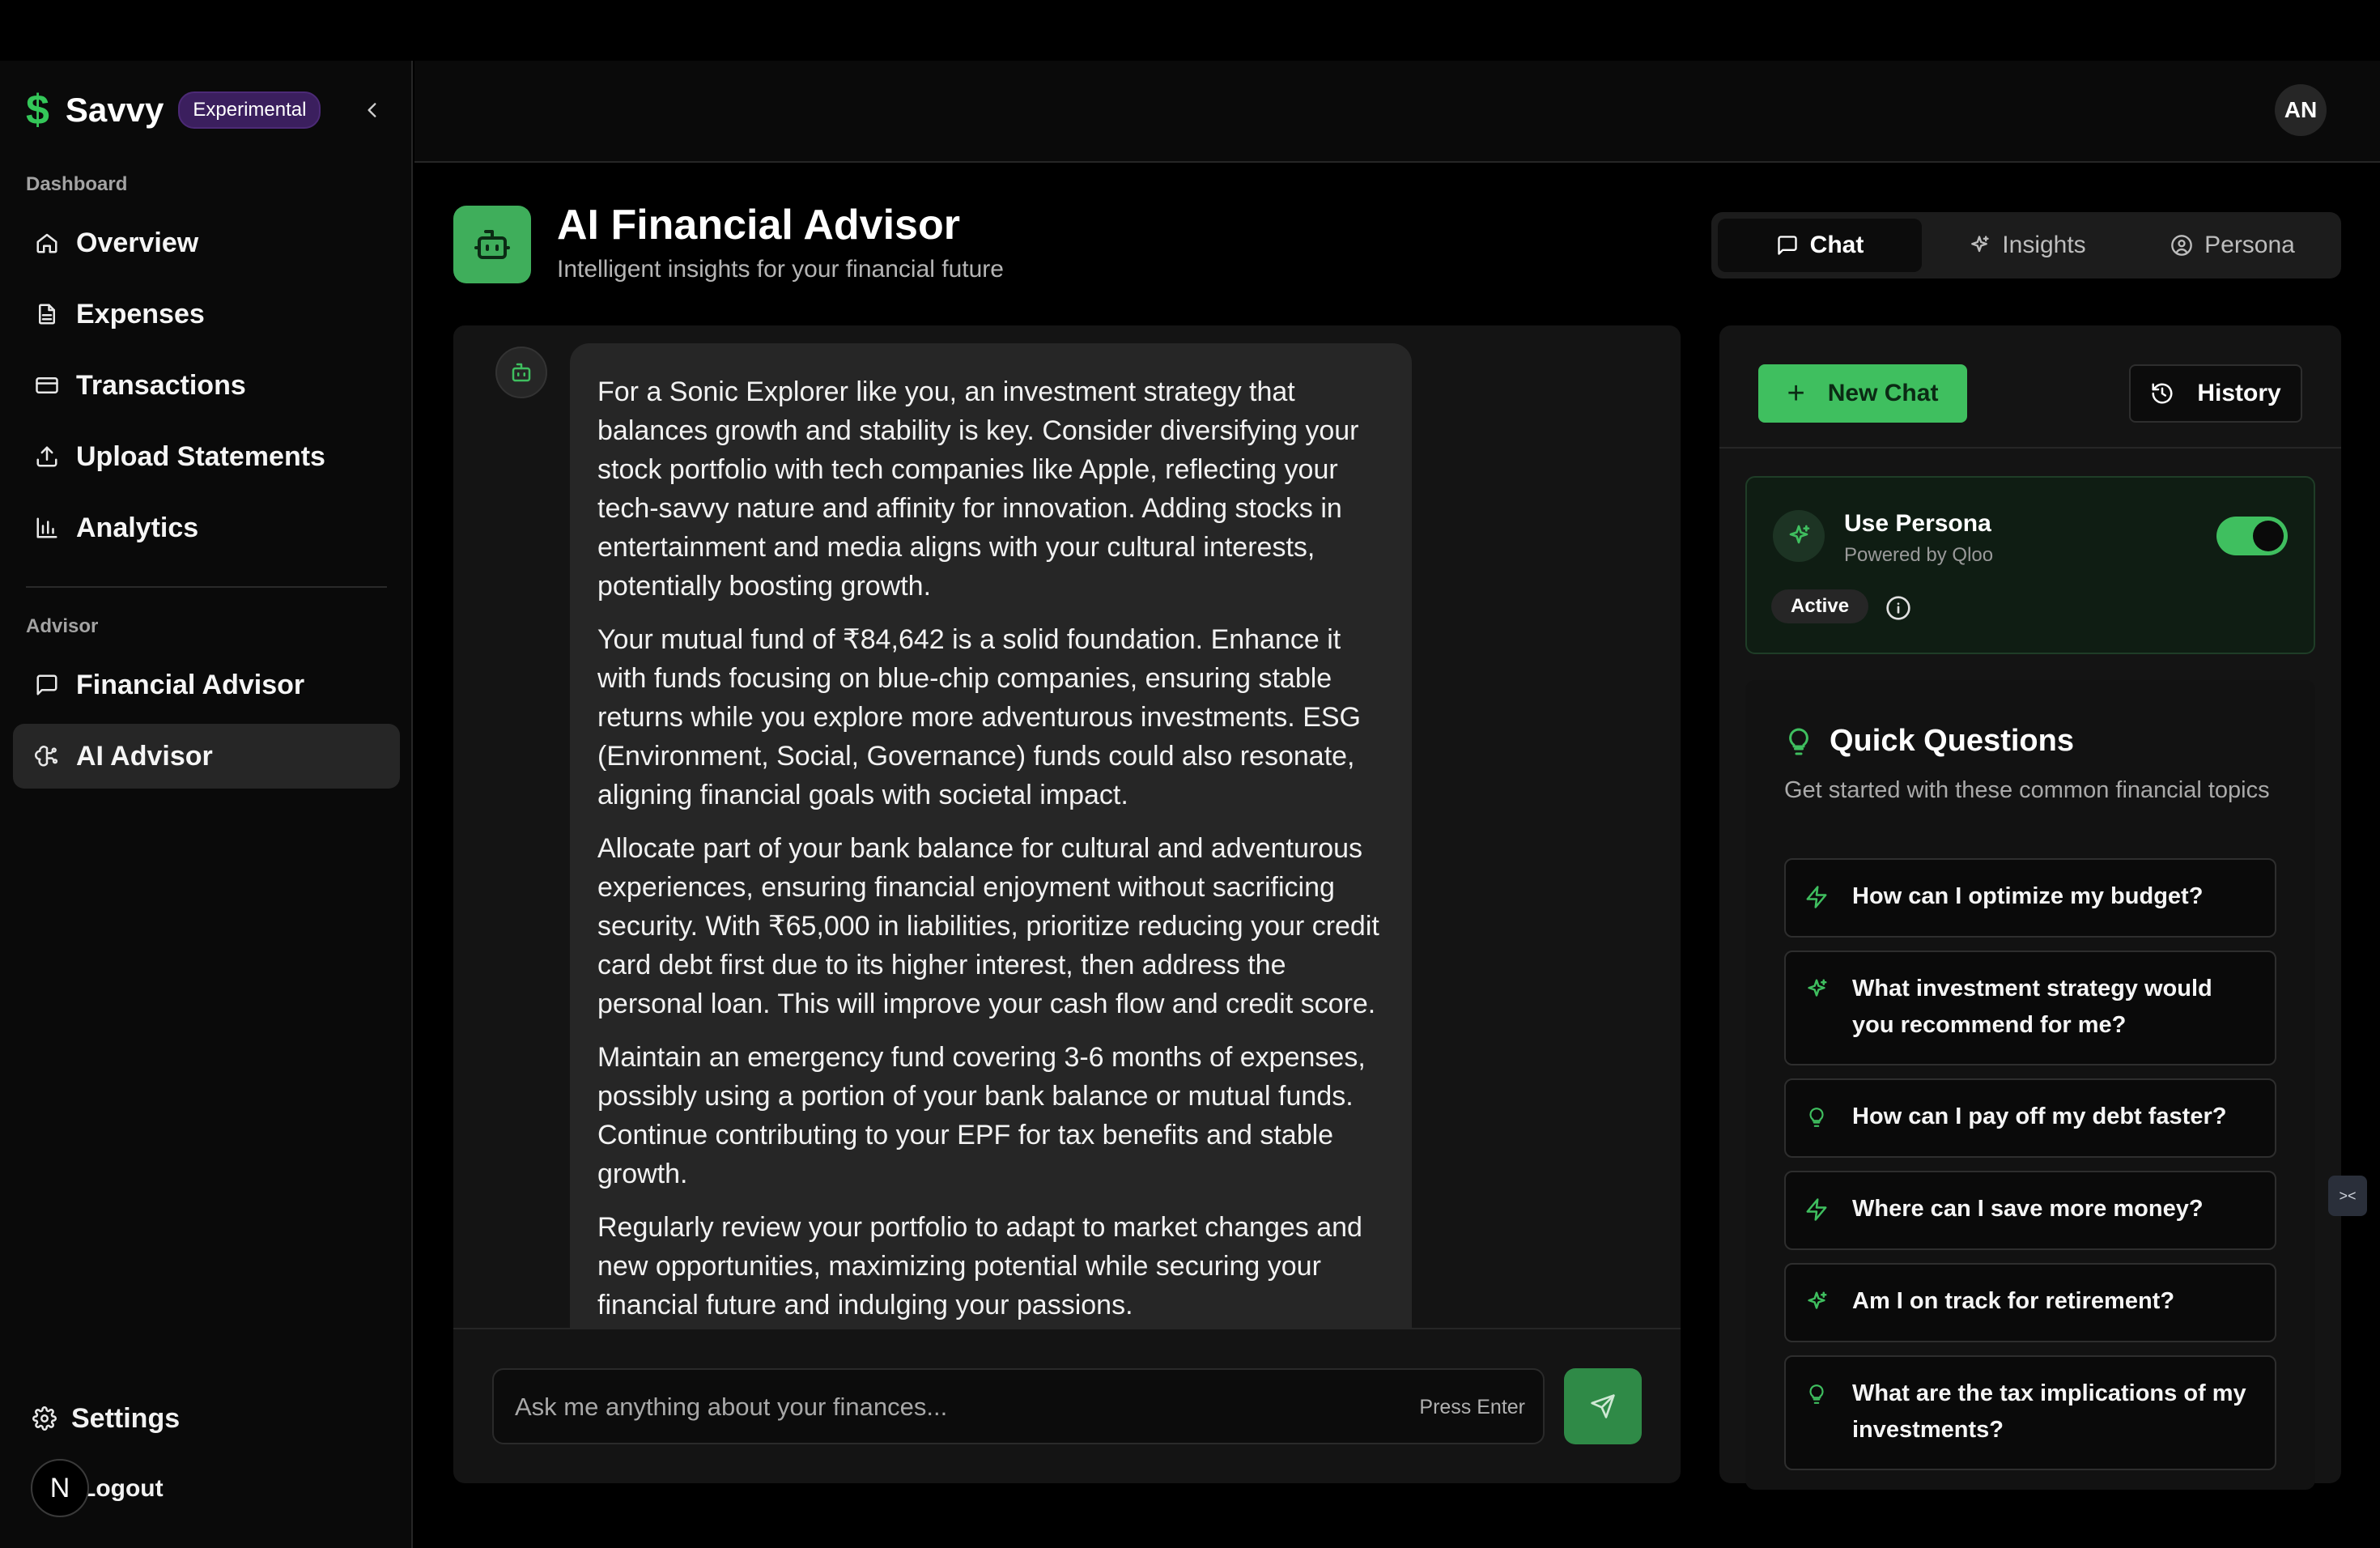 The width and height of the screenshot is (2380, 1548). I want to click on quick-question-item: Where can I save more money?, so click(2030, 1210).